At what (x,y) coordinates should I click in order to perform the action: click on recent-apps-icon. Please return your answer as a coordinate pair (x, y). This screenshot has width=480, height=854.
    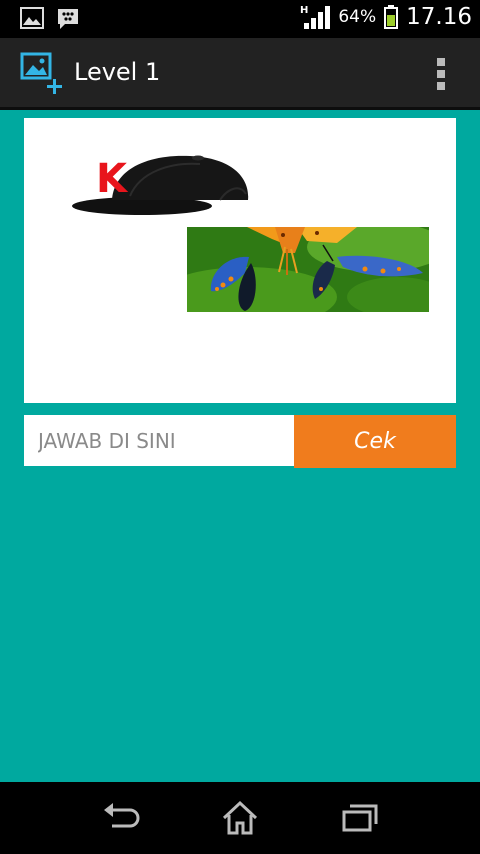
    Looking at the image, I should click on (360, 817).